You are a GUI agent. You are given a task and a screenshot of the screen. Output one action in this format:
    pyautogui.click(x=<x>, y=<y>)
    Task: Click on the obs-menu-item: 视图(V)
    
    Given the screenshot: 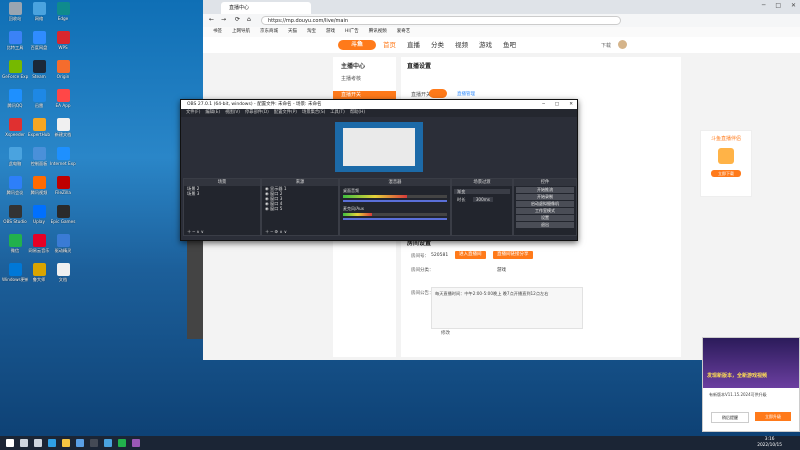 What is the action you would take?
    pyautogui.click(x=232, y=112)
    